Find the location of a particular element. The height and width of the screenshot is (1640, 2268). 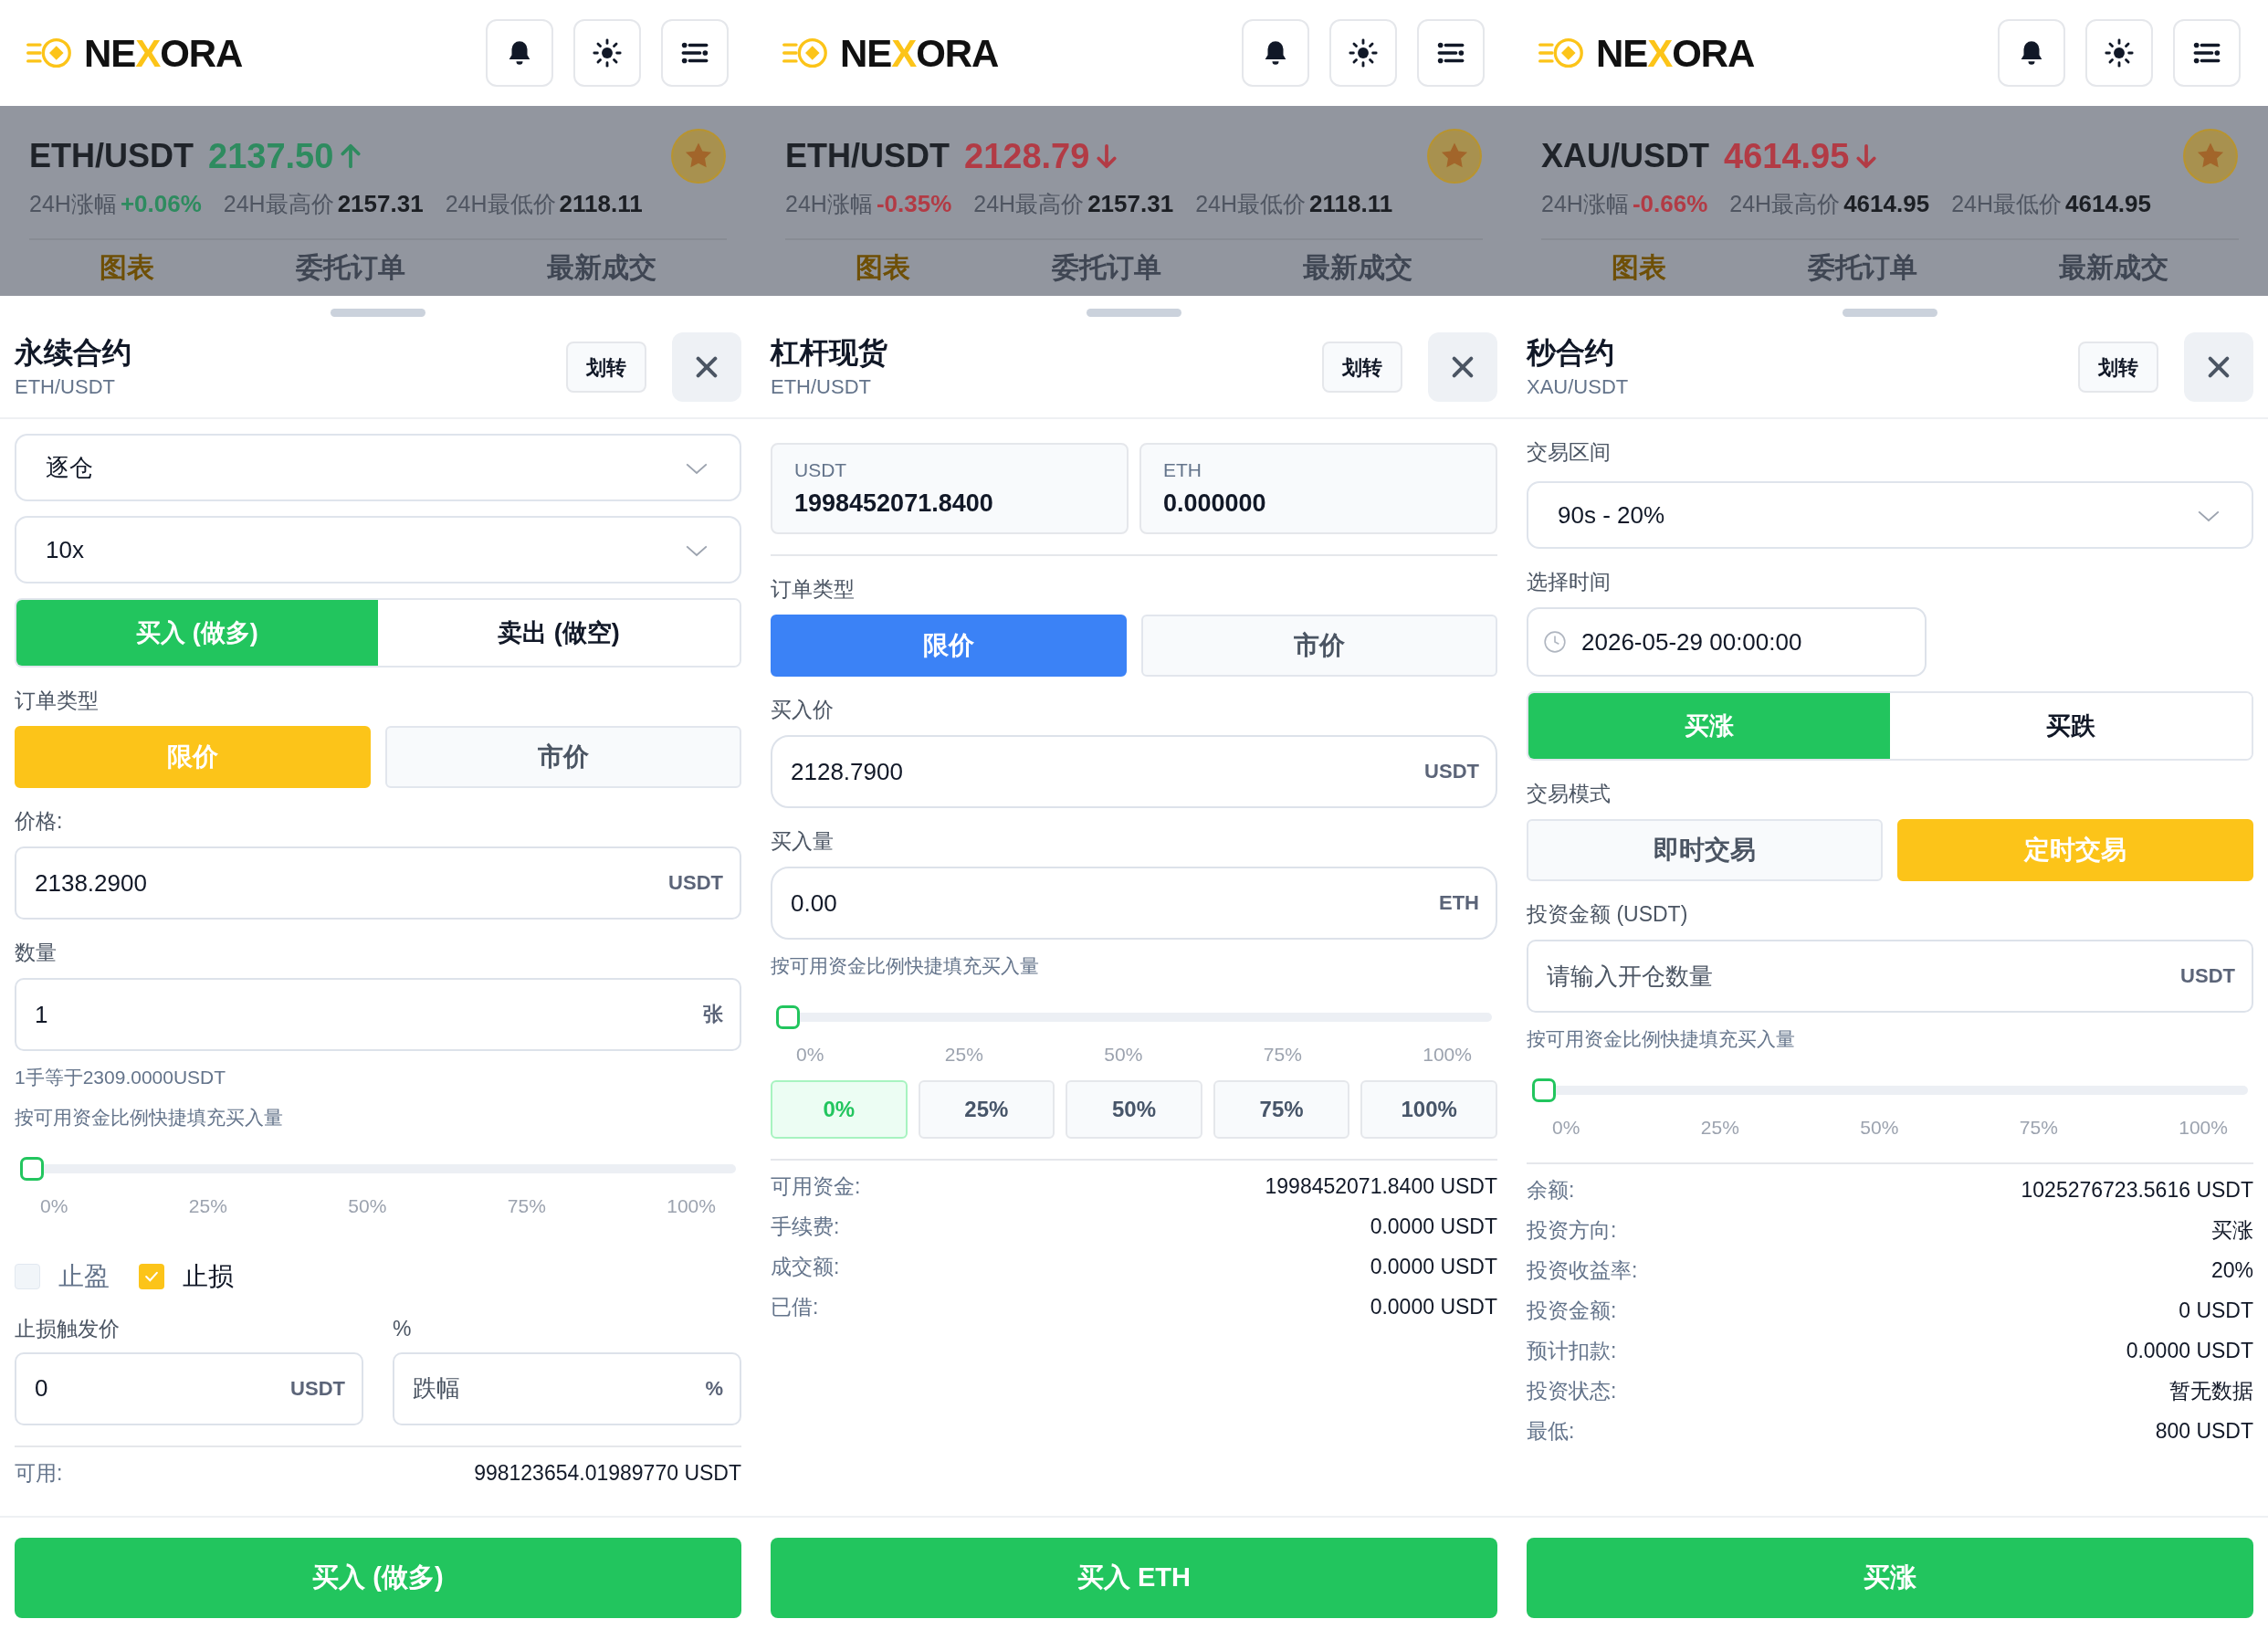

balance-amount: 0.000000 is located at coordinates (1215, 504).